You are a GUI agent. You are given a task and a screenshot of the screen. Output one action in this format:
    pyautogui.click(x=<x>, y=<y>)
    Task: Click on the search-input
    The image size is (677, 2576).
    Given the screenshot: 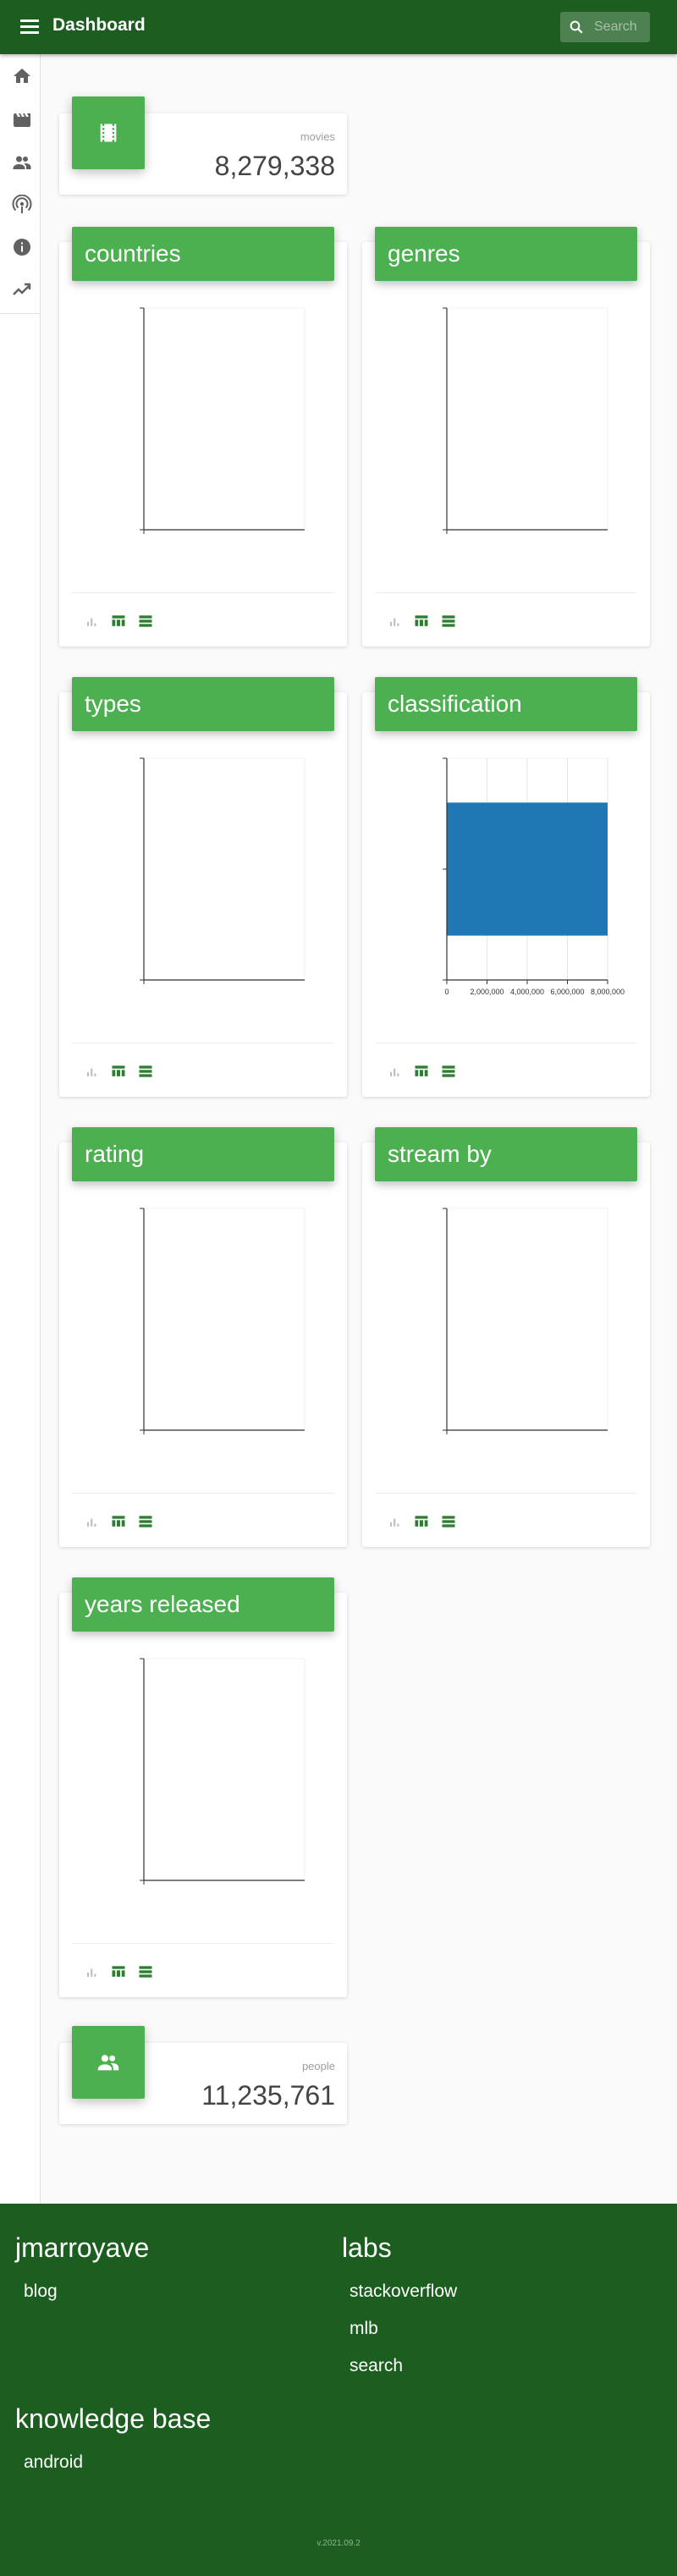 What is the action you would take?
    pyautogui.click(x=619, y=27)
    